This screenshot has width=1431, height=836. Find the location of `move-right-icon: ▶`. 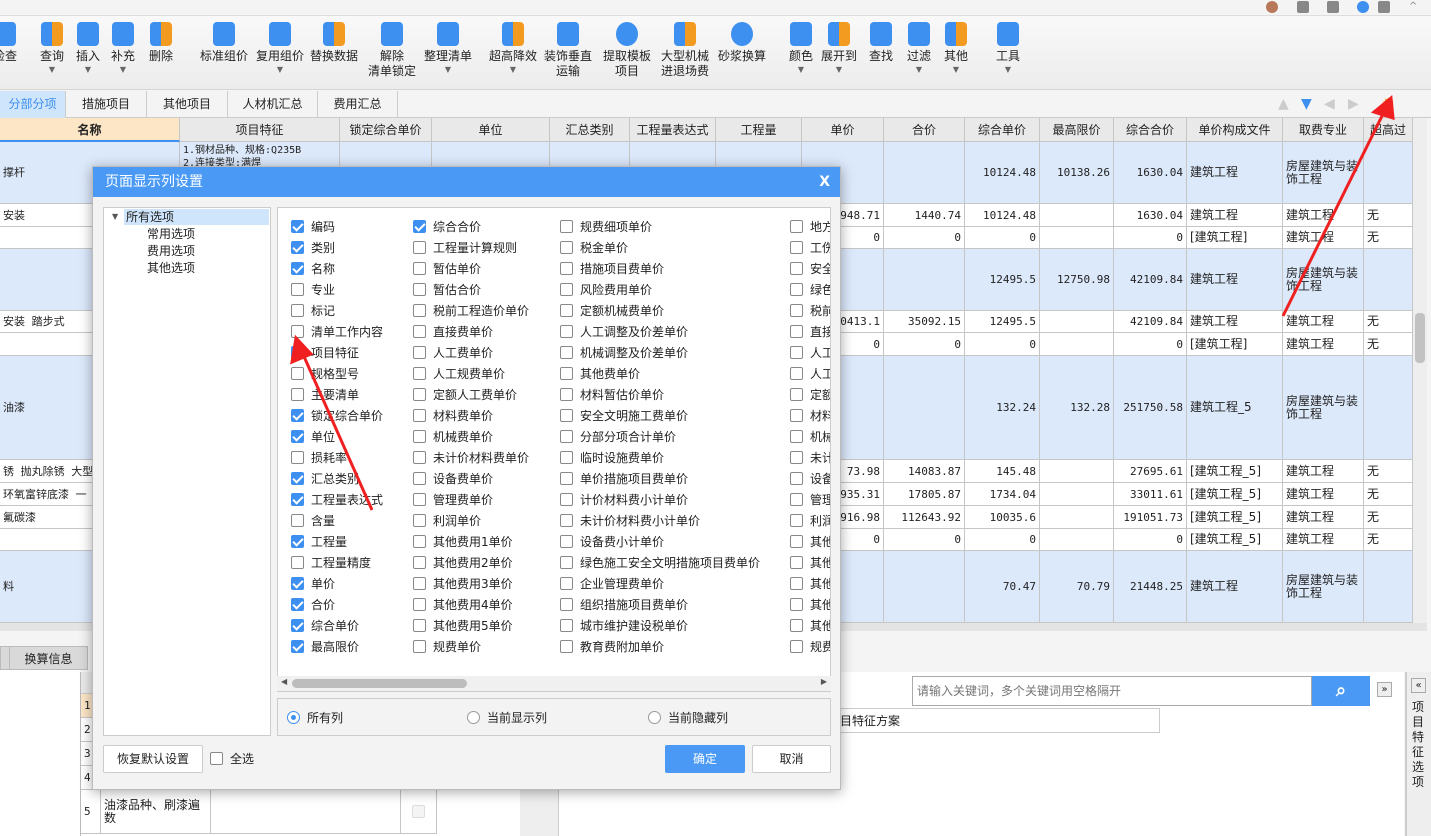

move-right-icon: ▶ is located at coordinates (1353, 104).